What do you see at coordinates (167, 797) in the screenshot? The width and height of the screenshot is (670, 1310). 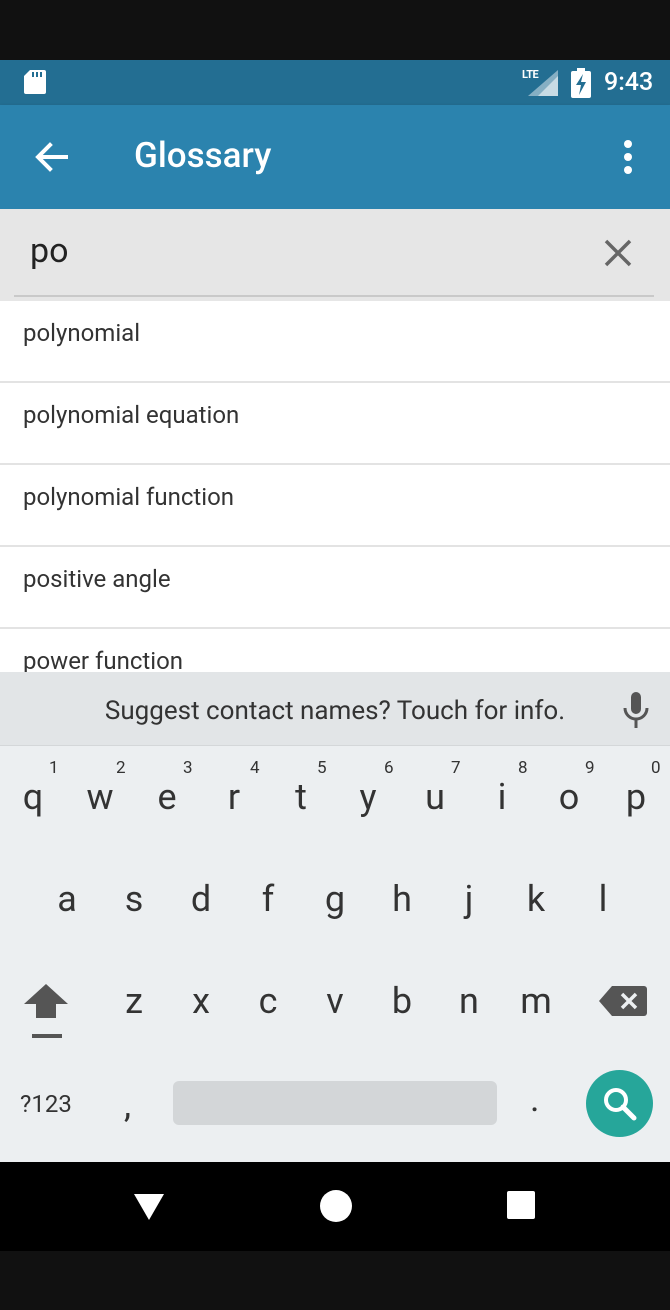 I see `key-e: e` at bounding box center [167, 797].